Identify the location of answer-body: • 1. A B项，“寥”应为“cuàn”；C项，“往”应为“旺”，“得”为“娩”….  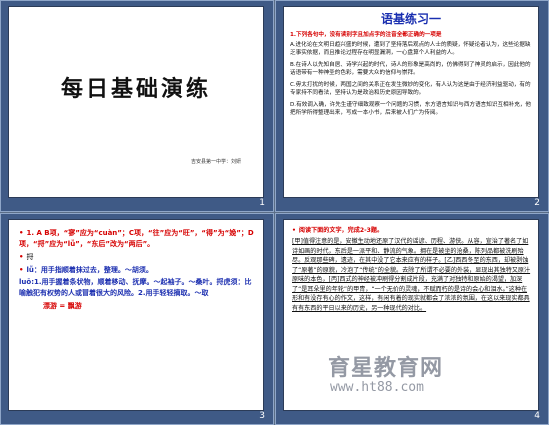
(136, 266).